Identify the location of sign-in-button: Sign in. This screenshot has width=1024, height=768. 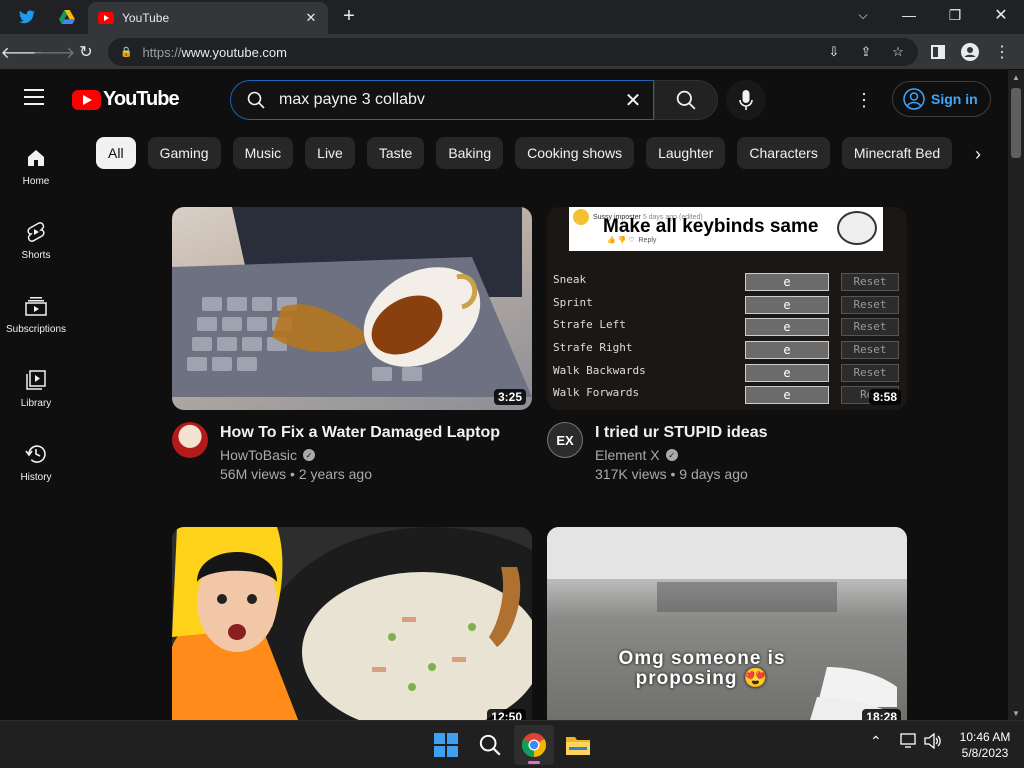
(941, 99).